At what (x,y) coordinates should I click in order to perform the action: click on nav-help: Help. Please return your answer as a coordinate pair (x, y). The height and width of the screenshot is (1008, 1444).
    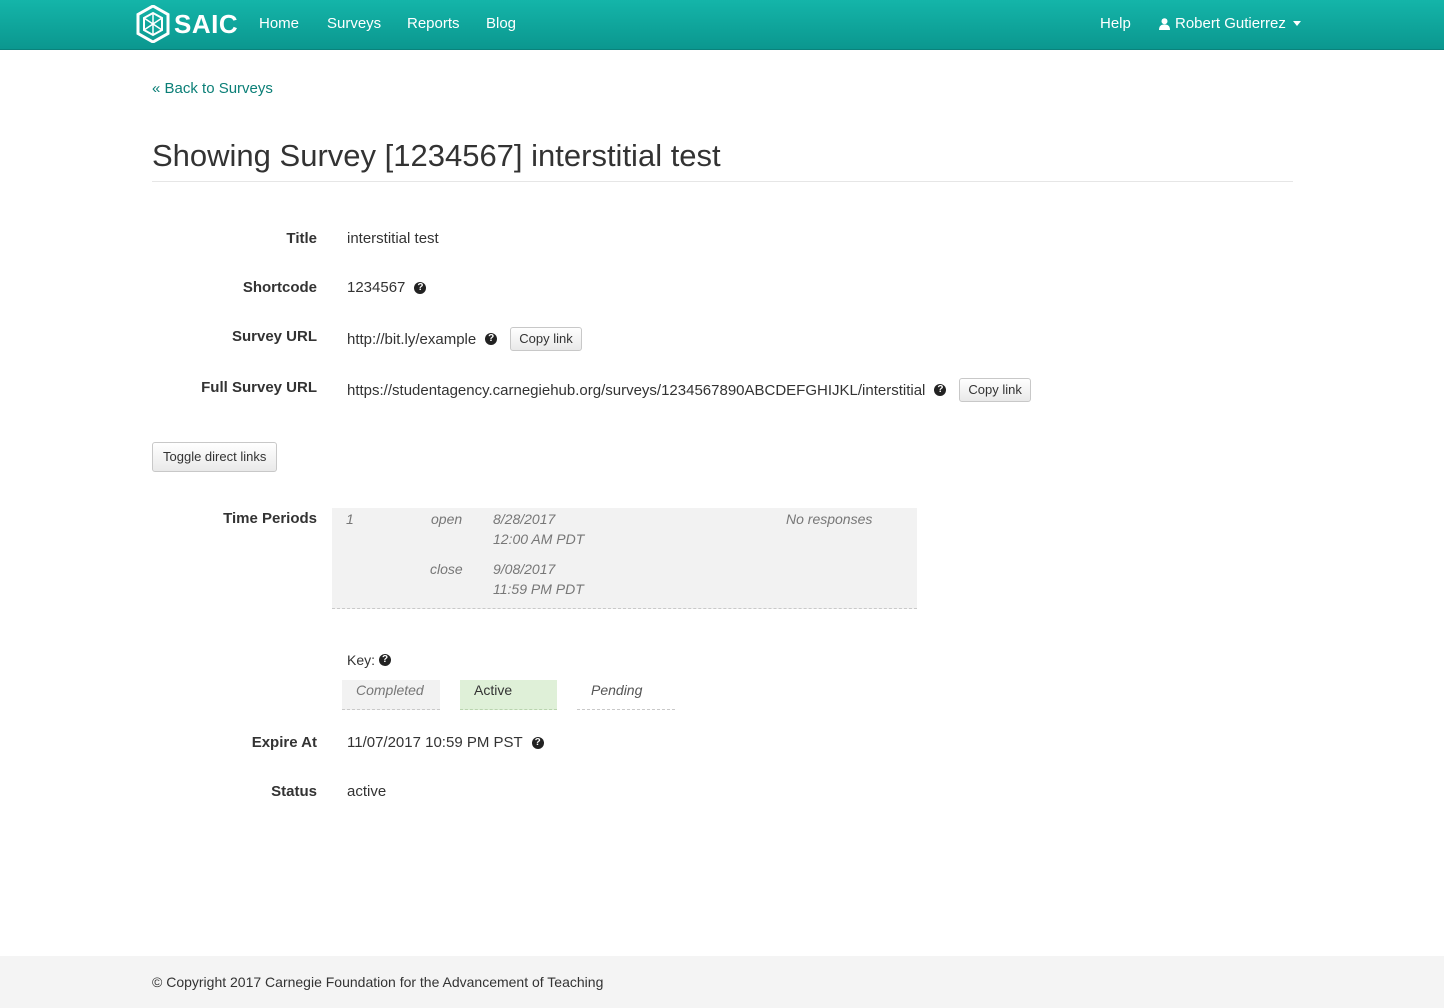
    Looking at the image, I should click on (1115, 23).